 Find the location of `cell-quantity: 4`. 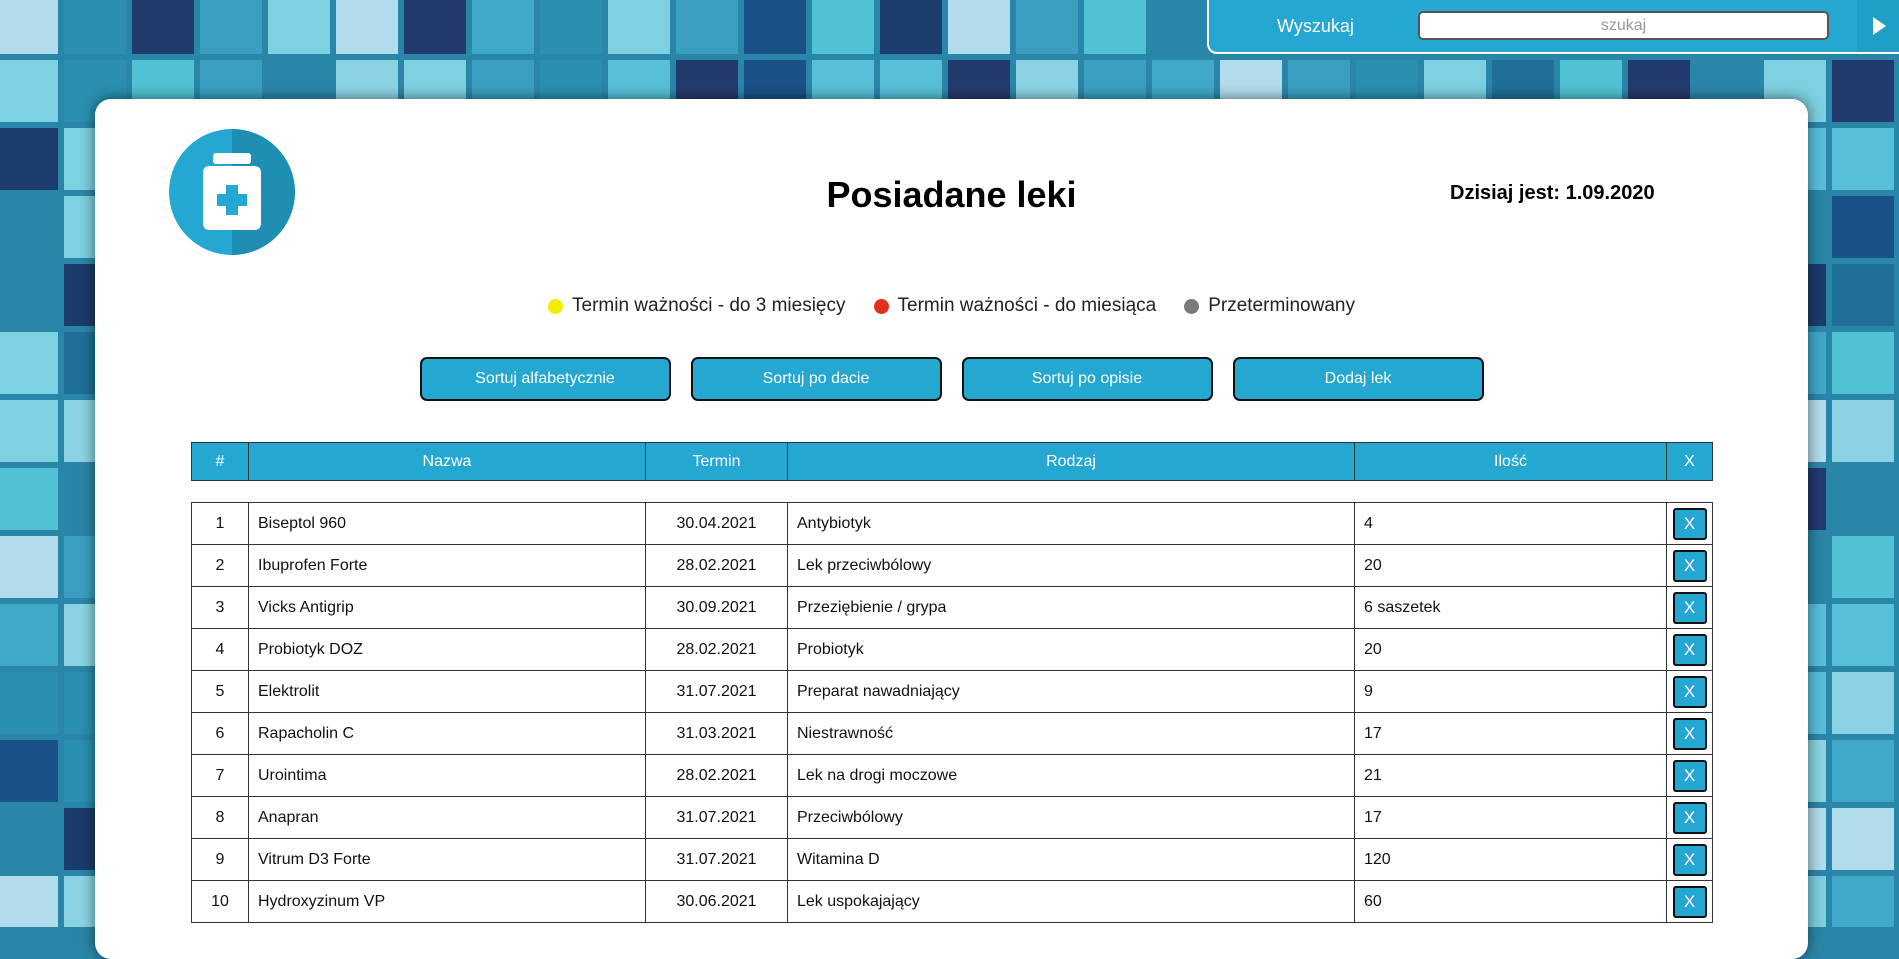

cell-quantity: 4 is located at coordinates (1510, 523).